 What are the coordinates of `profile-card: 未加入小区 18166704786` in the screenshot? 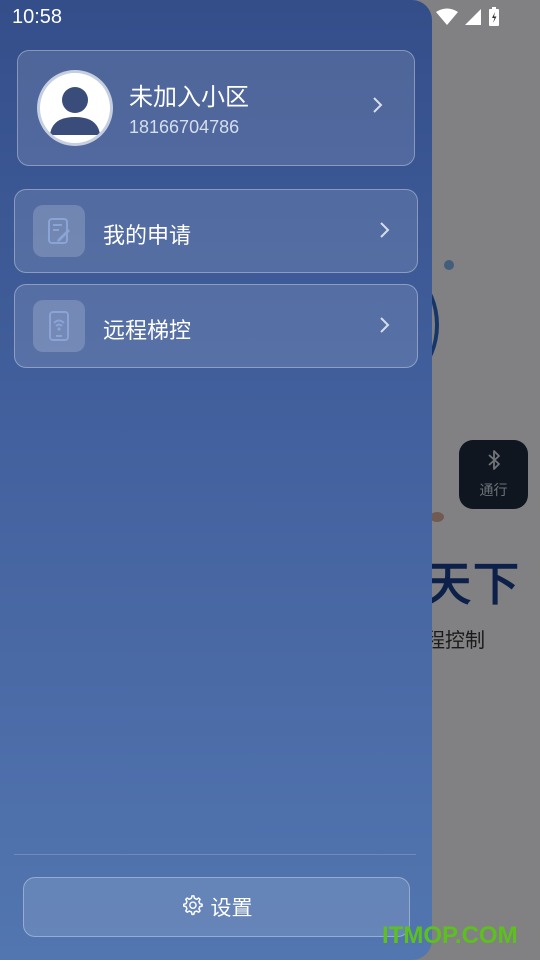 It's located at (216, 108).